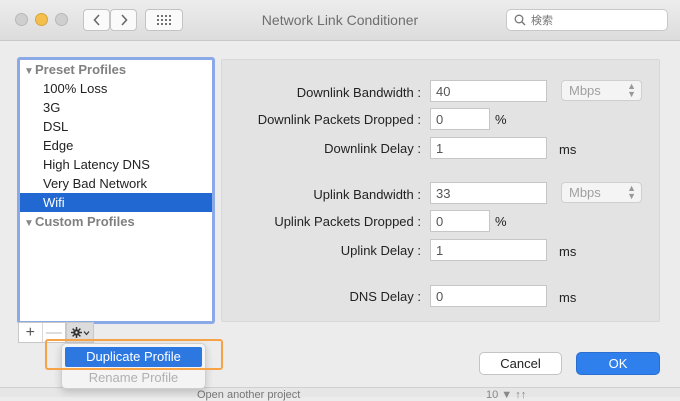  What do you see at coordinates (116, 202) in the screenshot?
I see `profile-item-wifi: Wifi` at bounding box center [116, 202].